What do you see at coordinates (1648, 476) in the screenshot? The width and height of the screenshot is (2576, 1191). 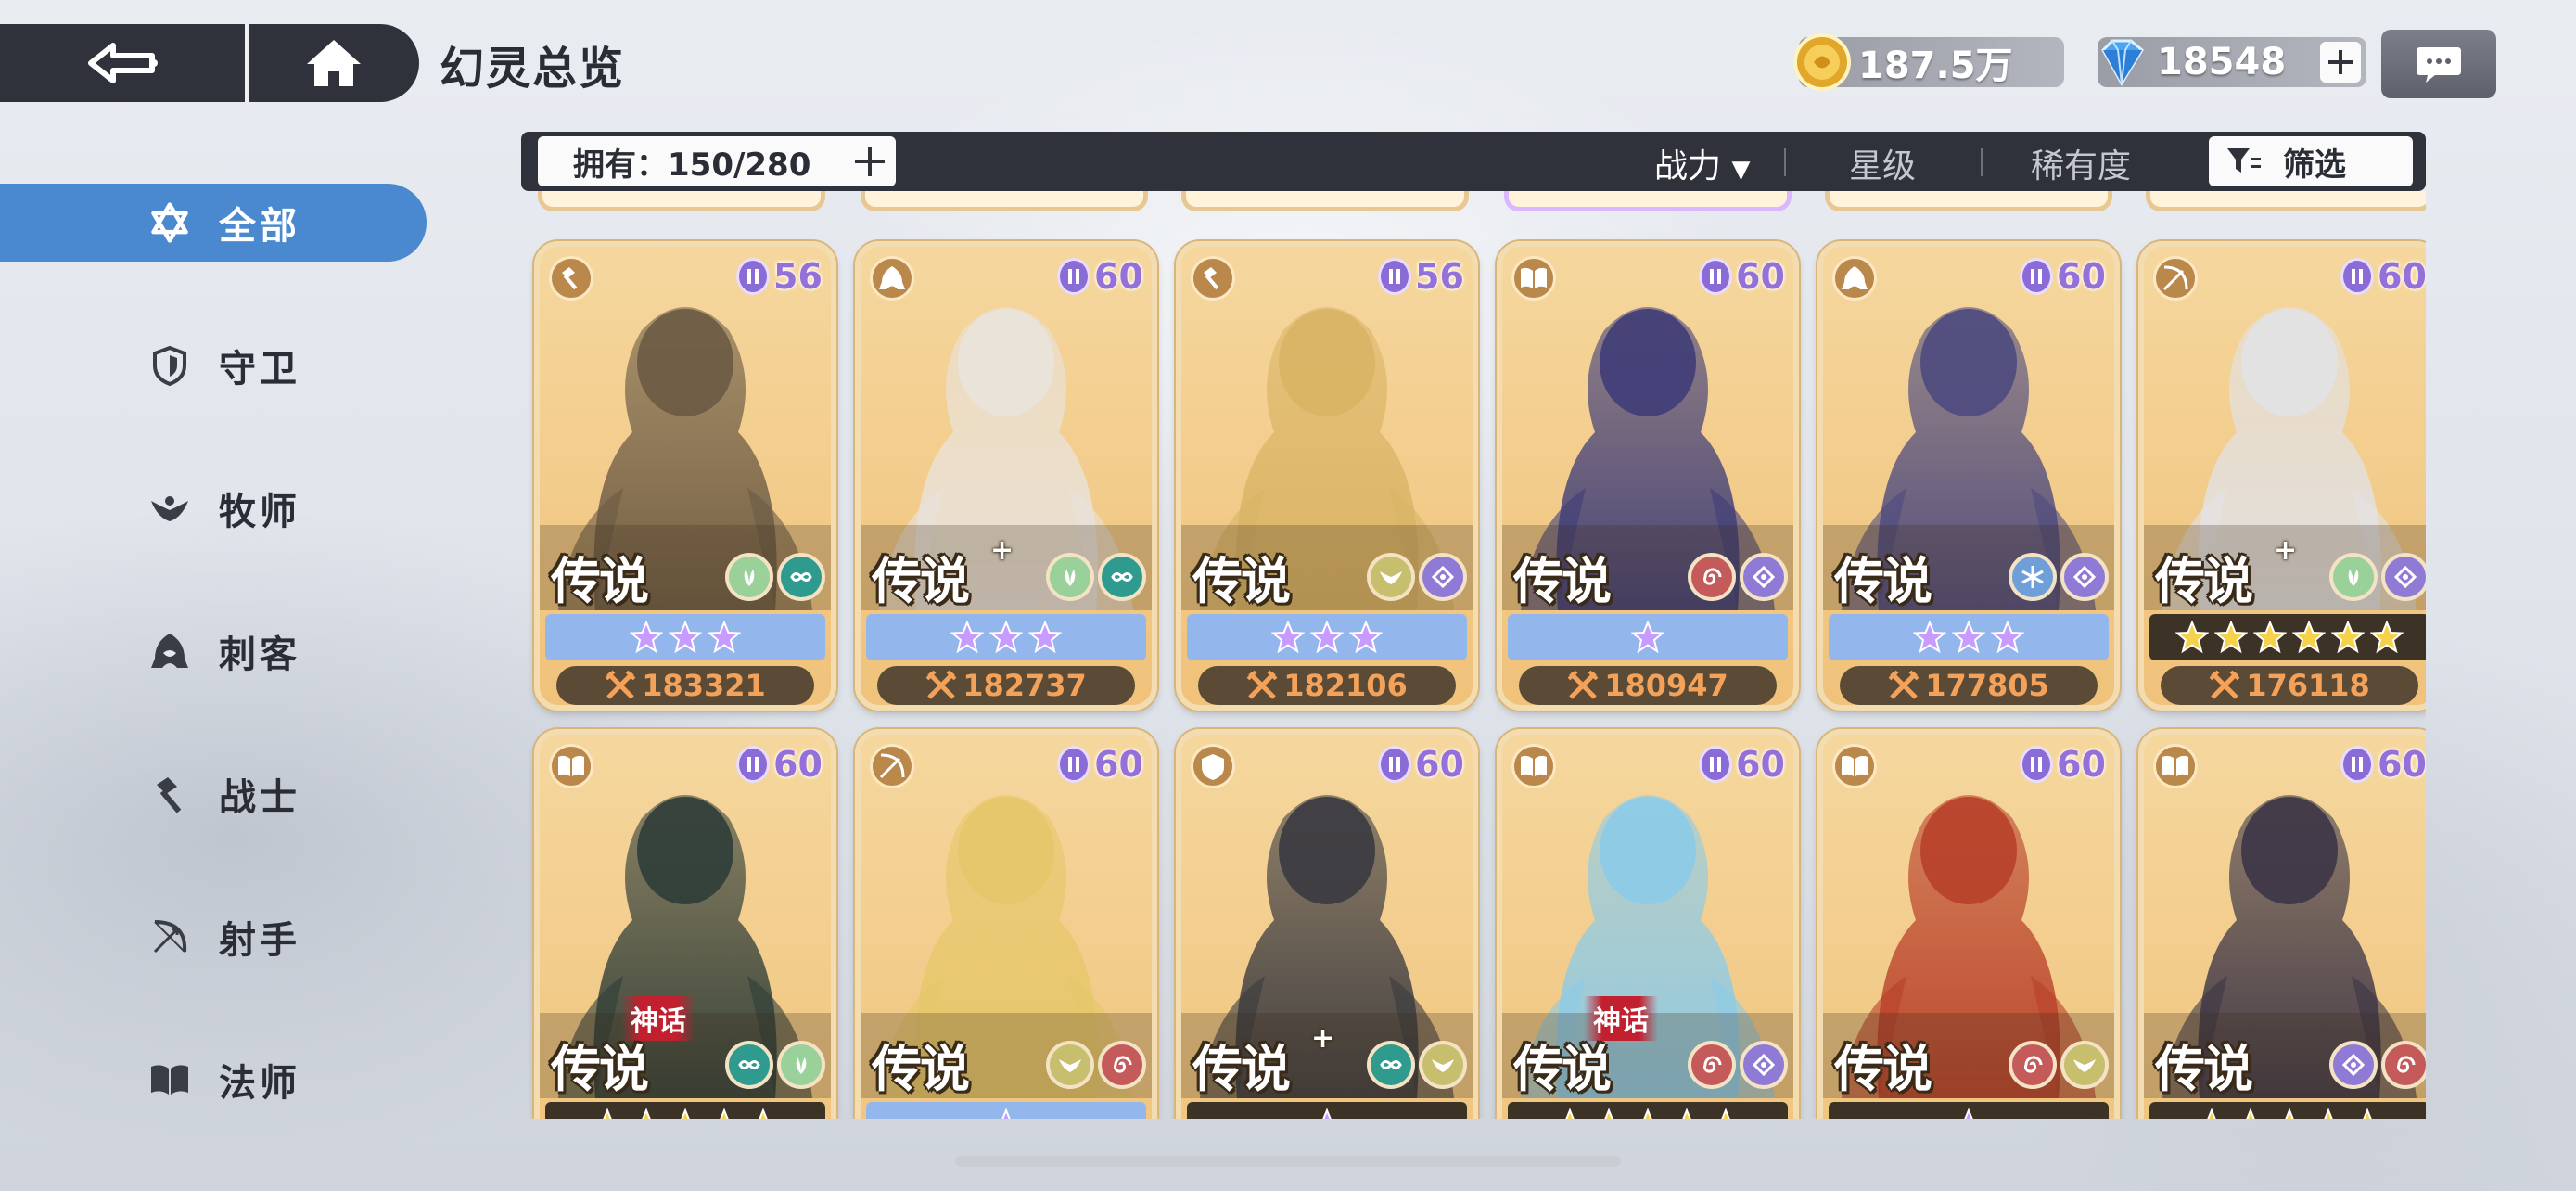 I see `character-card: 60 传说 180947` at bounding box center [1648, 476].